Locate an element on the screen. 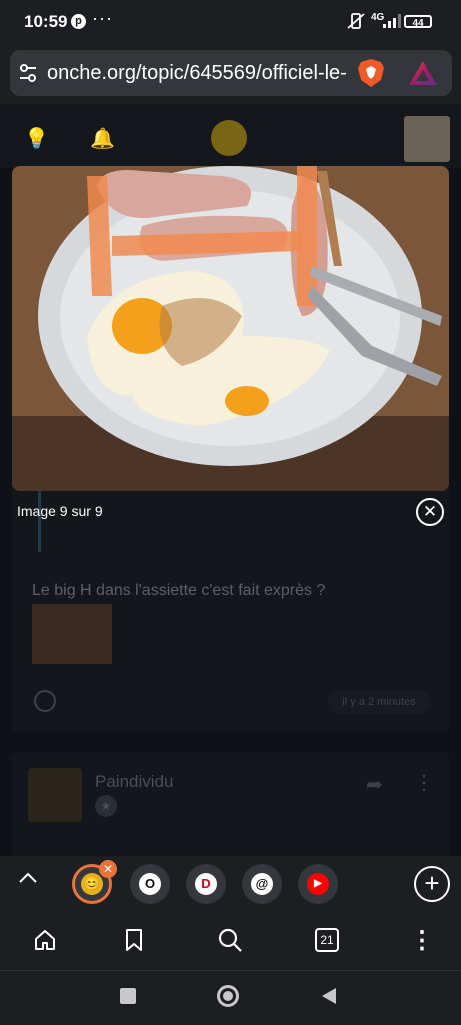 This screenshot has width=461, height=1025. bookmark-icon is located at coordinates (134, 940).